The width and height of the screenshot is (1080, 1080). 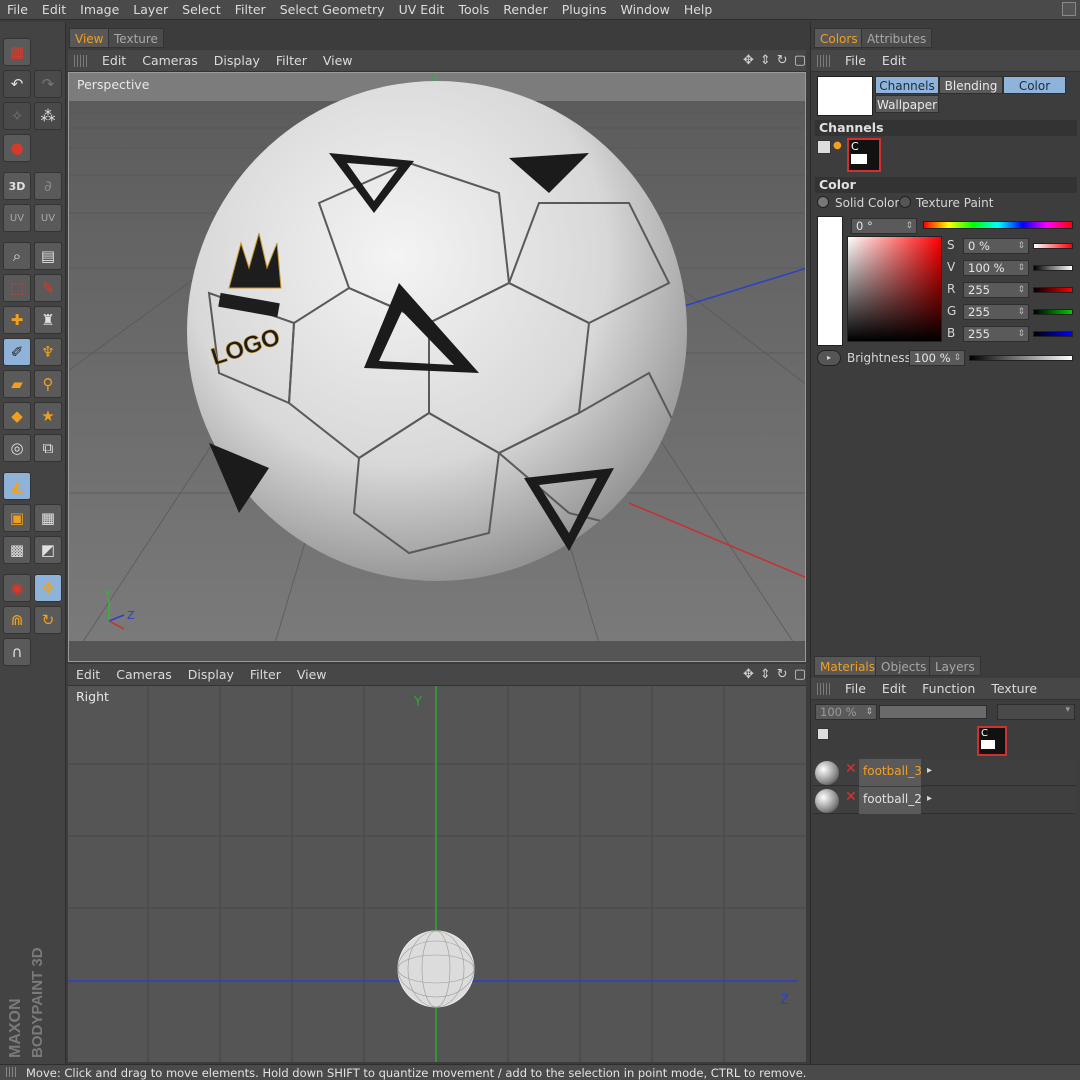 I want to click on texture-paint-radio, so click(x=905, y=202).